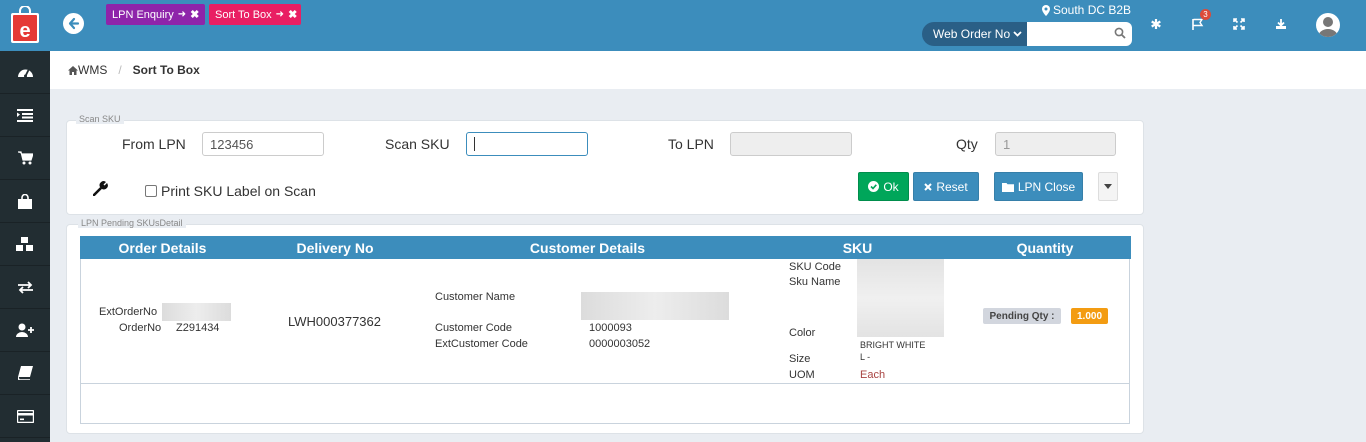 The width and height of the screenshot is (1366, 442). I want to click on reset-button: Reset, so click(946, 186).